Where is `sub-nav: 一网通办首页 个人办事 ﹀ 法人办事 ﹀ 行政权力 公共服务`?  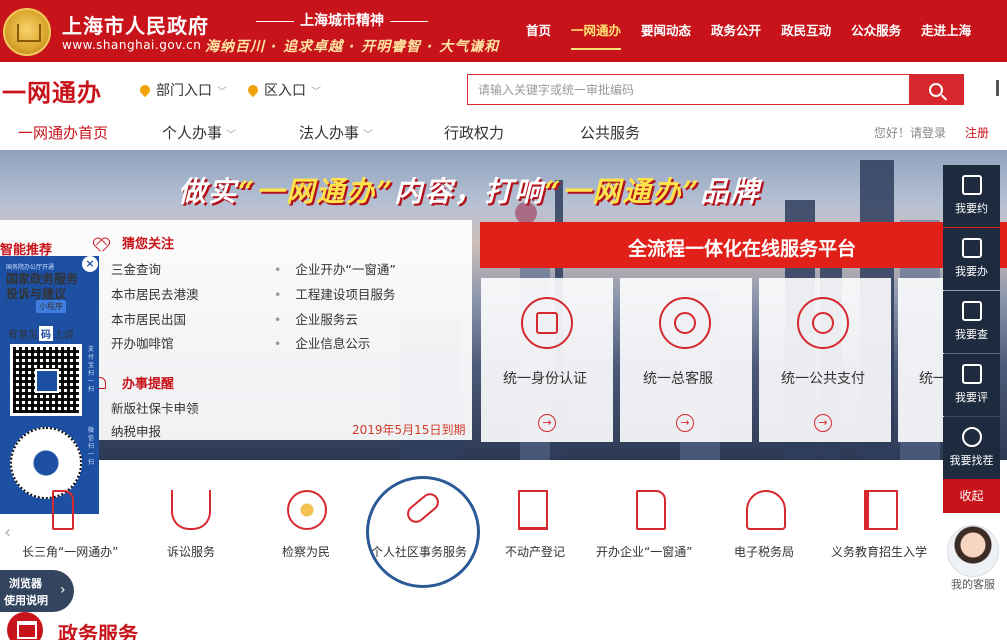
sub-nav: 一网通办首页 个人办事 ﹀ 法人办事 ﹀ 行政权力 公共服务 is located at coordinates (503, 133).